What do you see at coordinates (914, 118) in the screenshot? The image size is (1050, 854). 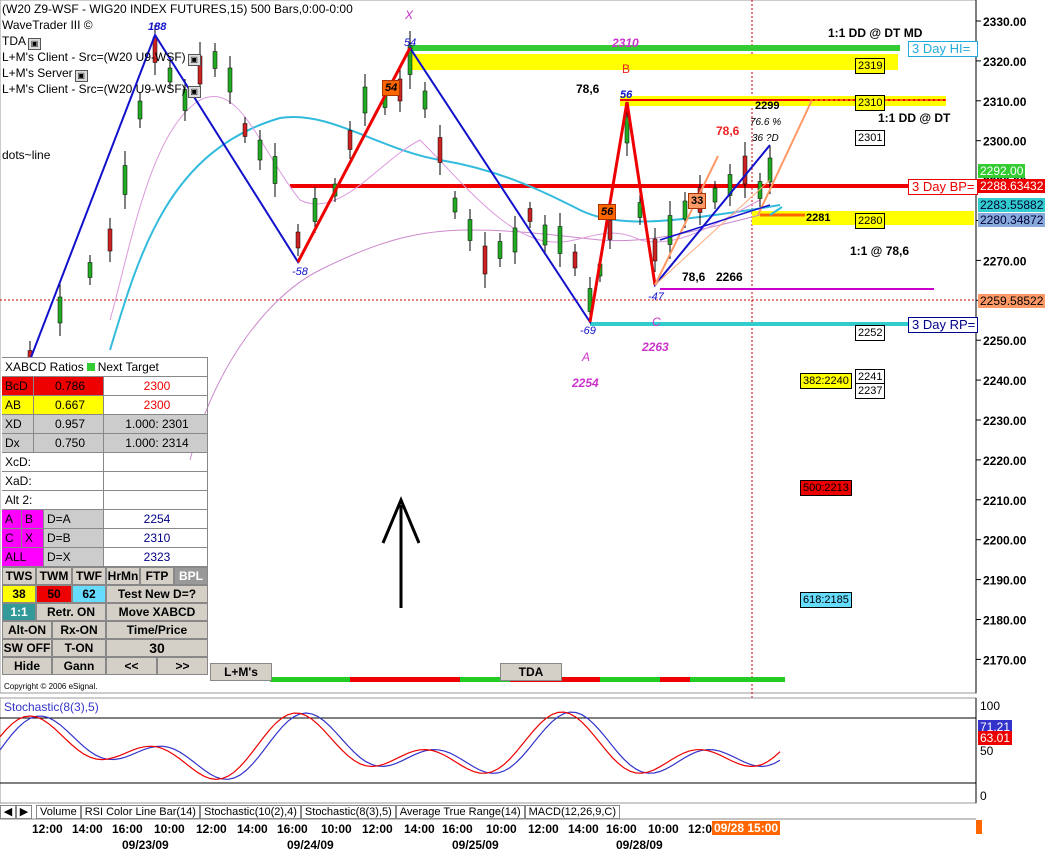 I see `dd-dt: 1:1 DD @ DT` at bounding box center [914, 118].